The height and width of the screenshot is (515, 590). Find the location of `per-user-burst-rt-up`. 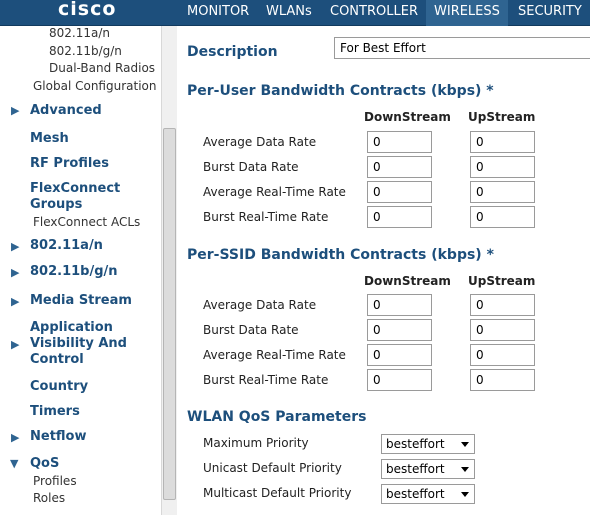

per-user-burst-rt-up is located at coordinates (502, 217).